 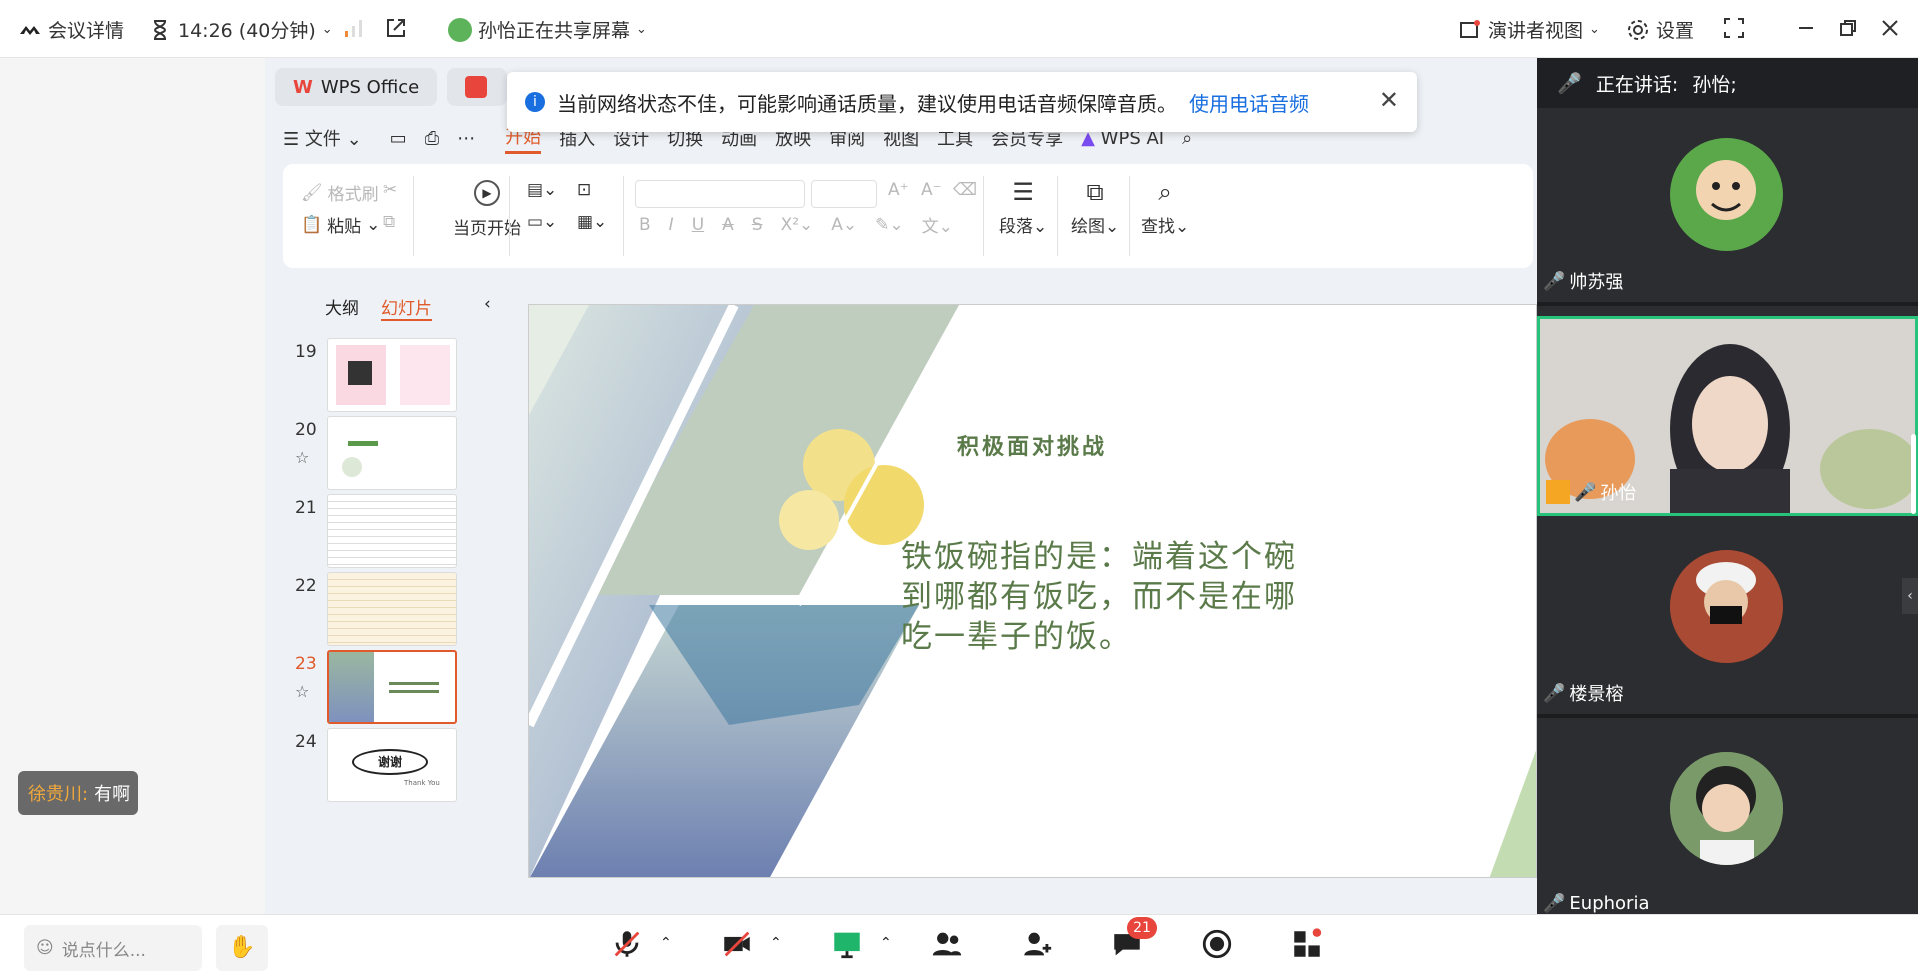 What do you see at coordinates (1726, 606) in the screenshot?
I see `avatar` at bounding box center [1726, 606].